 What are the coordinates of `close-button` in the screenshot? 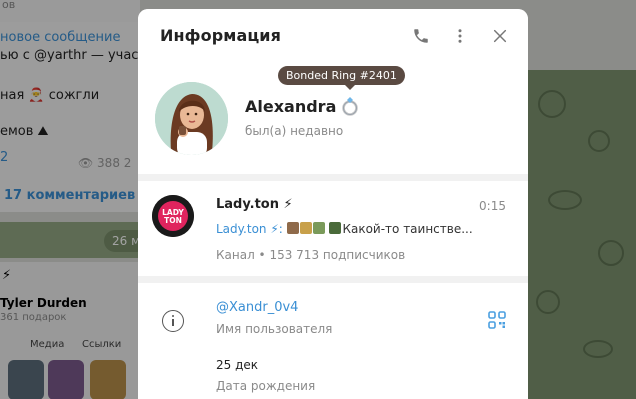 It's located at (500, 36).